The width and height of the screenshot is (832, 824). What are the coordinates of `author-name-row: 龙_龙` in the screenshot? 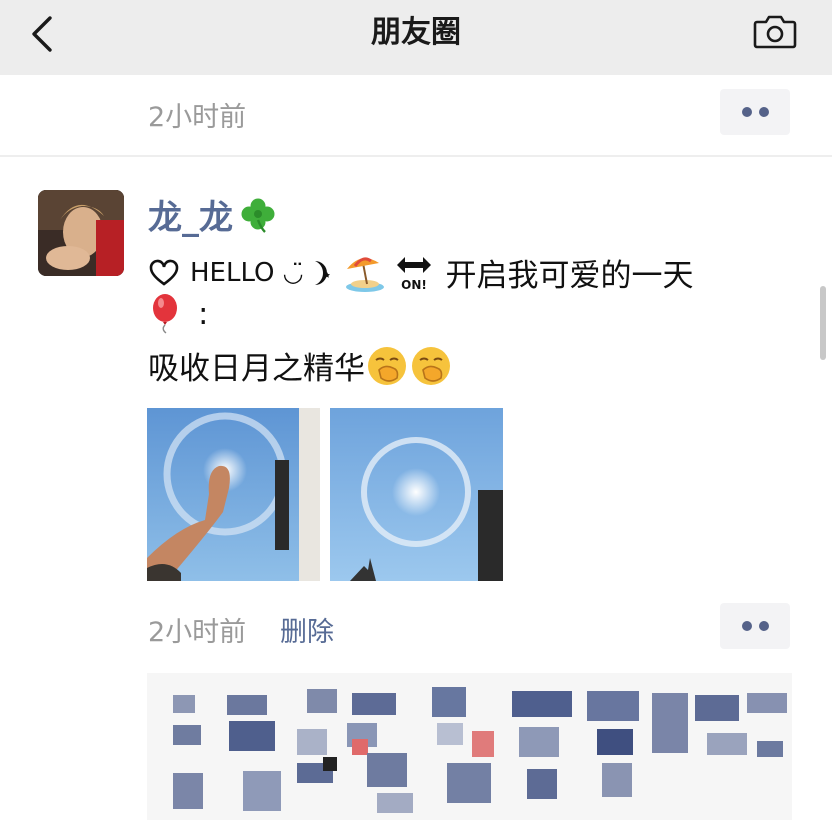 It's located at (212, 214).